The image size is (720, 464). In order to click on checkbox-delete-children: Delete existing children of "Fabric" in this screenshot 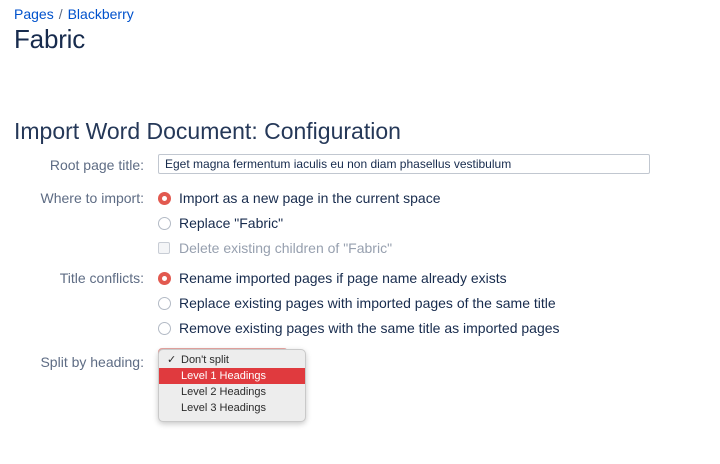, I will do `click(275, 248)`.